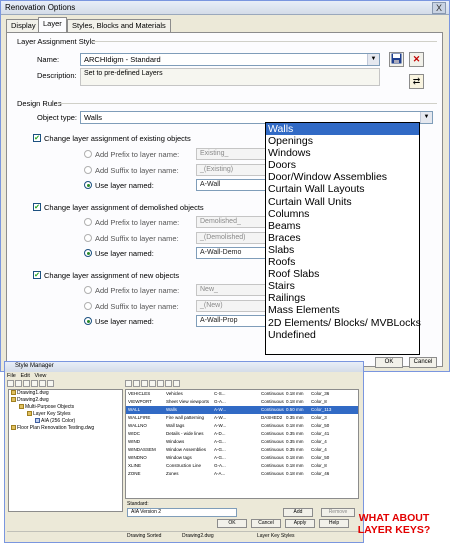  I want to click on cancel-button: Cancel, so click(423, 362).